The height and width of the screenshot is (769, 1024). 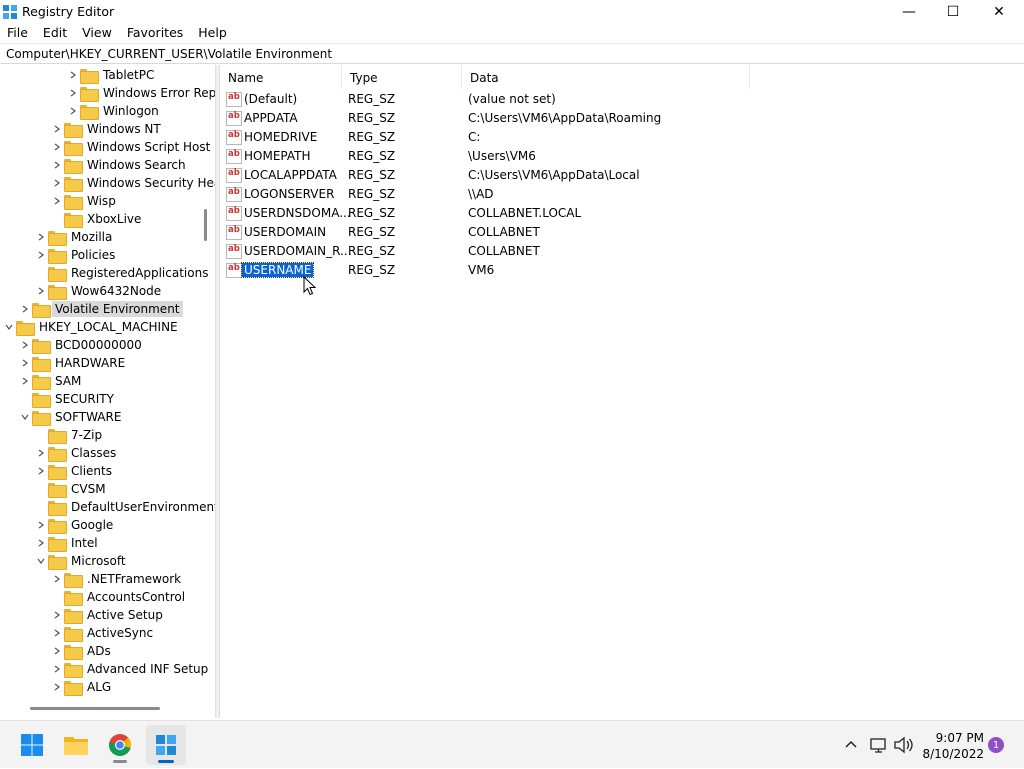 What do you see at coordinates (620, 99) in the screenshot?
I see `value-row: ab (Default) REG_SZ (value not set)` at bounding box center [620, 99].